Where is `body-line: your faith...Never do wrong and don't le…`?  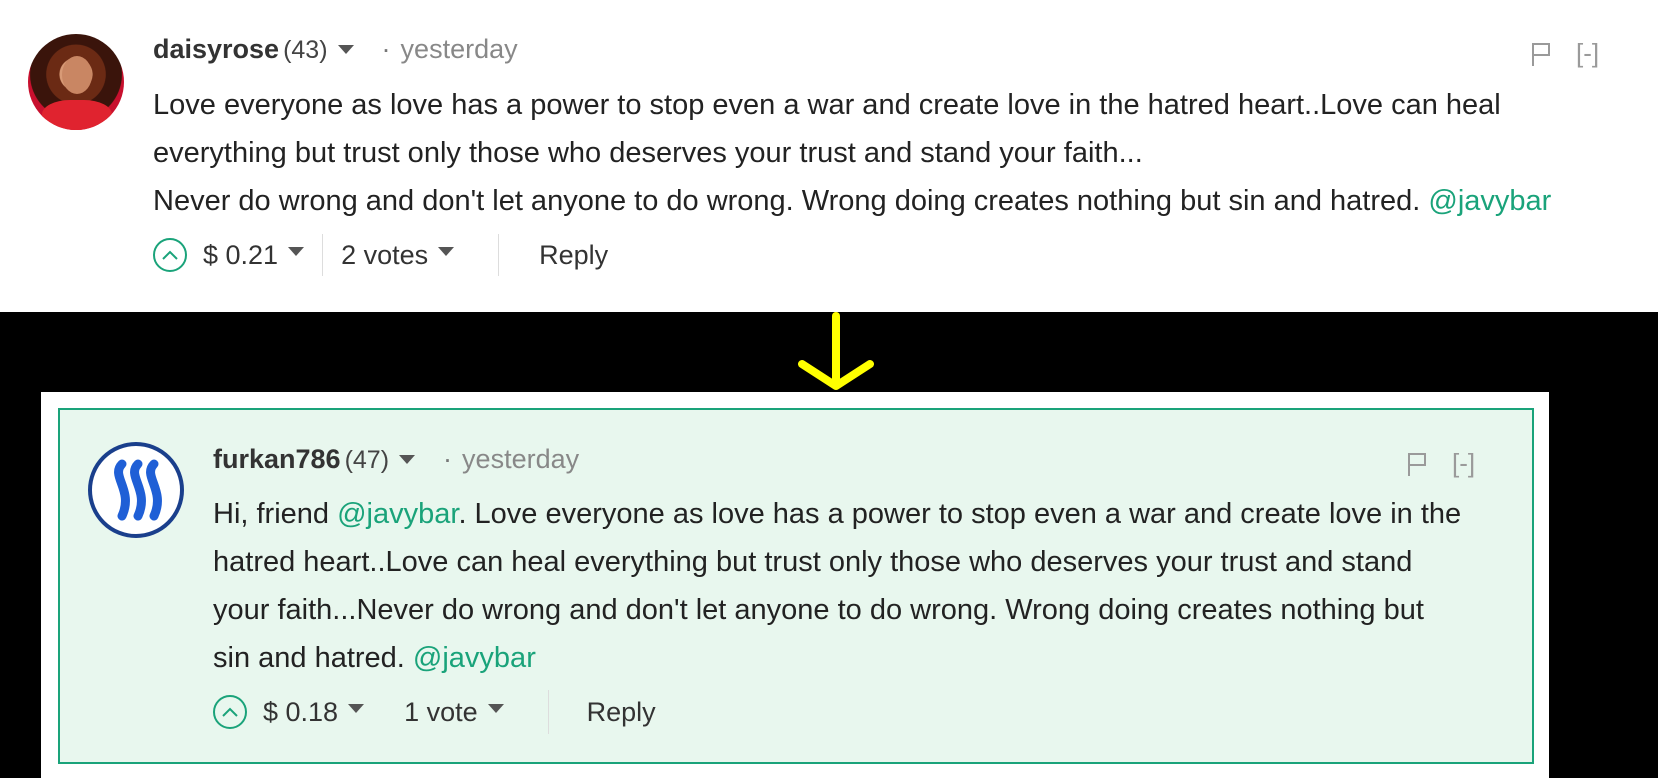 body-line: your faith...Never do wrong and don't le… is located at coordinates (818, 610).